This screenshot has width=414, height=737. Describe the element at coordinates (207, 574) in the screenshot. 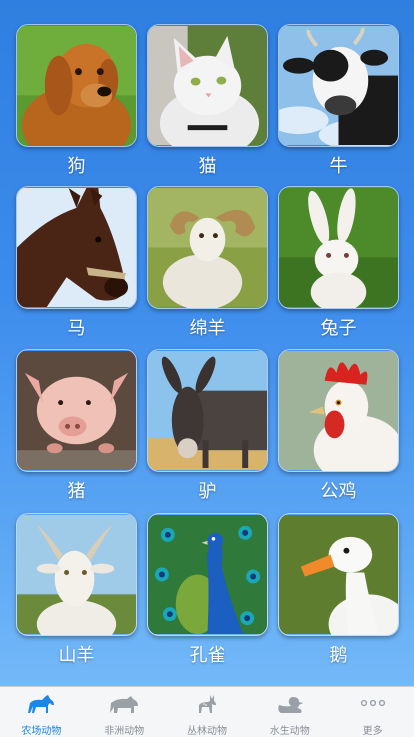

I see `peacock-photo` at that location.